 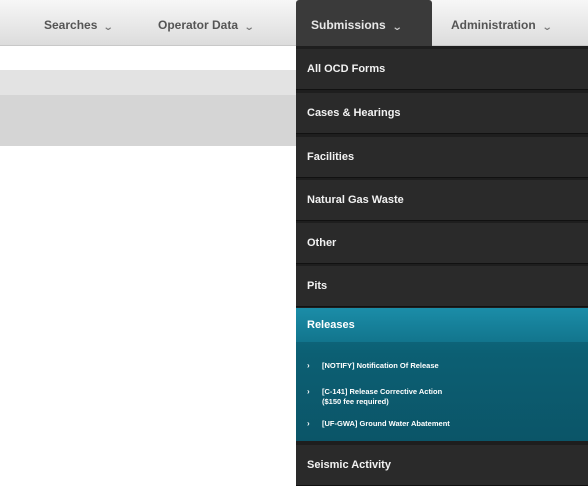 I want to click on nav-operator-data: Operator Data ⌄, so click(x=206, y=23).